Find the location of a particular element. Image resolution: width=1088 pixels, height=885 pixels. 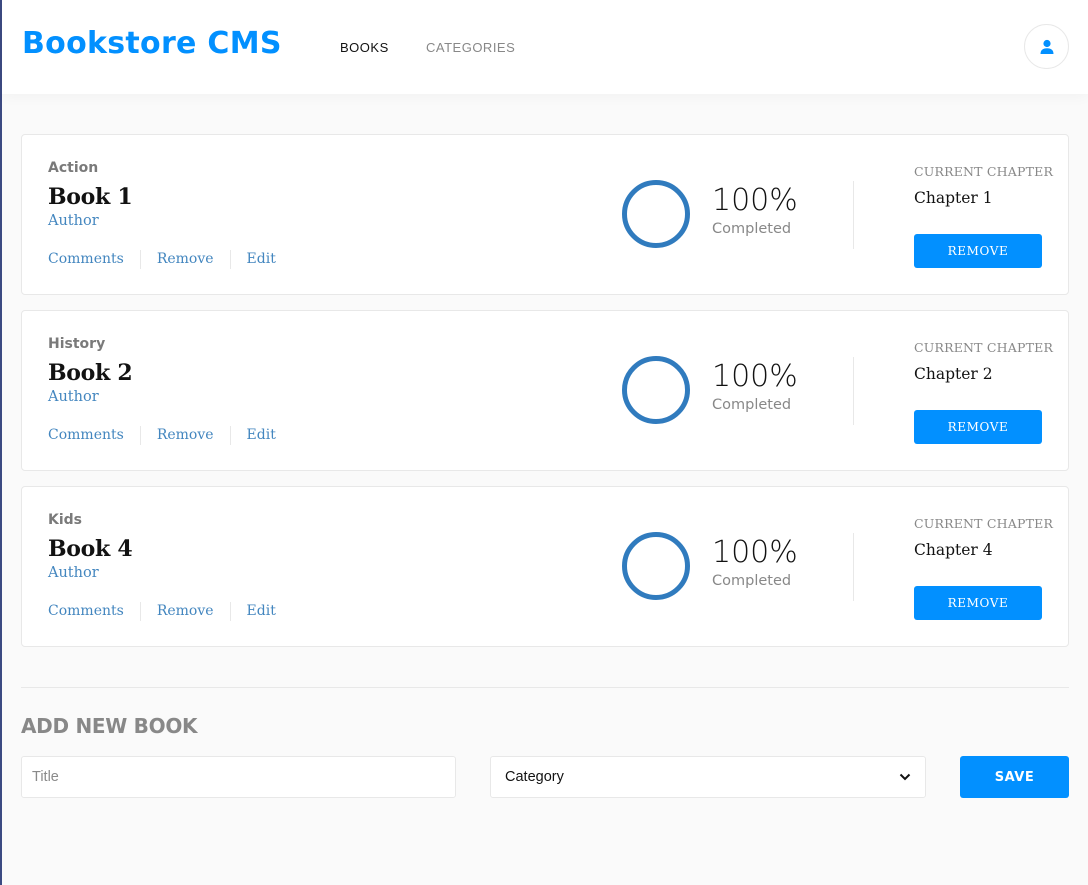

category-select: Category is located at coordinates (708, 777).